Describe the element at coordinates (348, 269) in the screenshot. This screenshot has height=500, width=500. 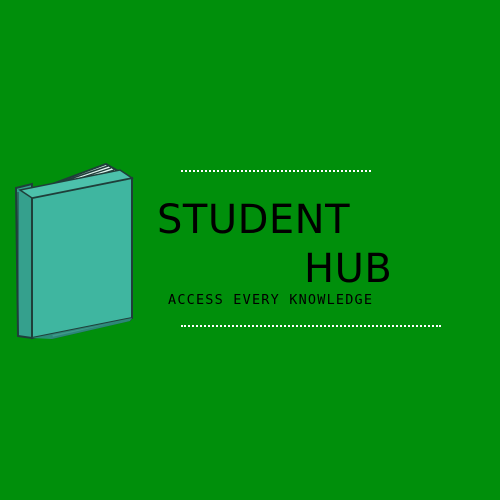
I see `title-line-two: HUB` at that location.